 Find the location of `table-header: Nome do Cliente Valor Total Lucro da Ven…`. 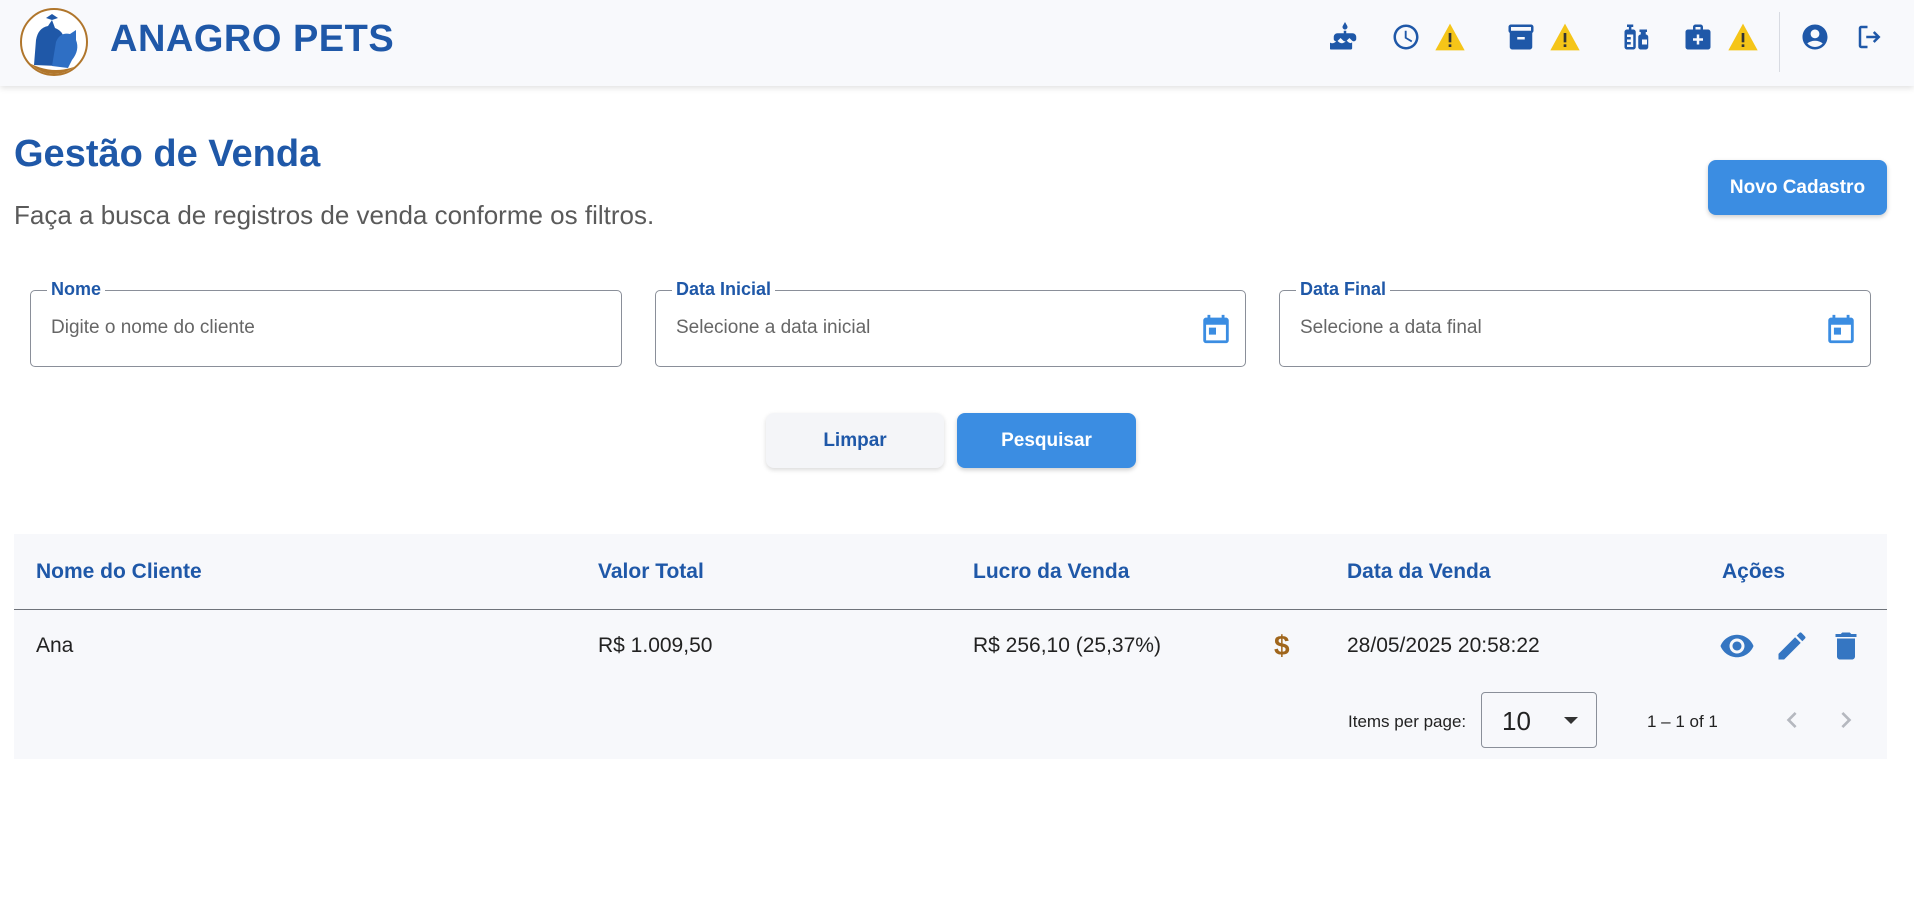

table-header: Nome do Cliente Valor Total Lucro da Ven… is located at coordinates (950, 572).